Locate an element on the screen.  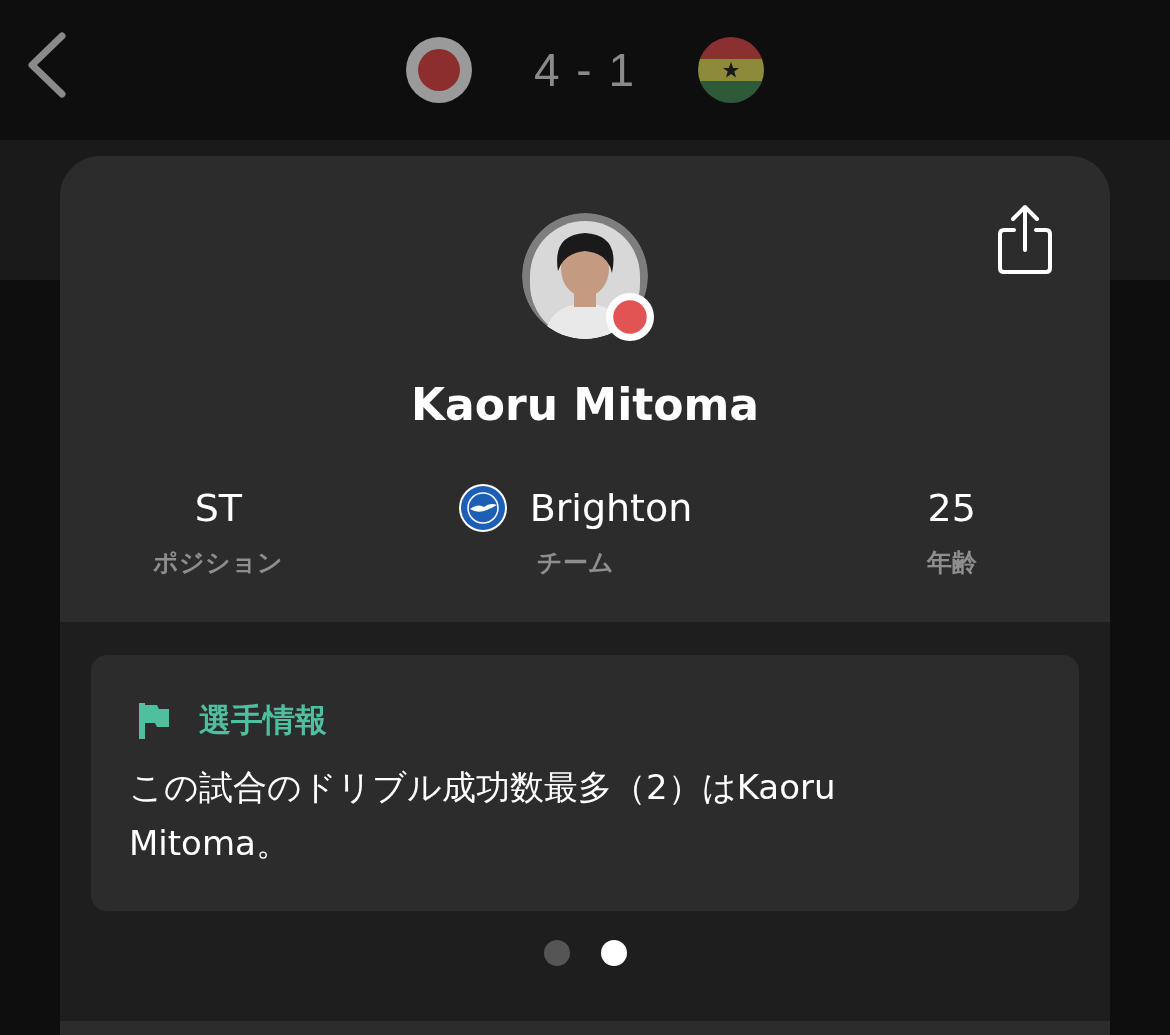
section-title: 選手情報 is located at coordinates (263, 720).